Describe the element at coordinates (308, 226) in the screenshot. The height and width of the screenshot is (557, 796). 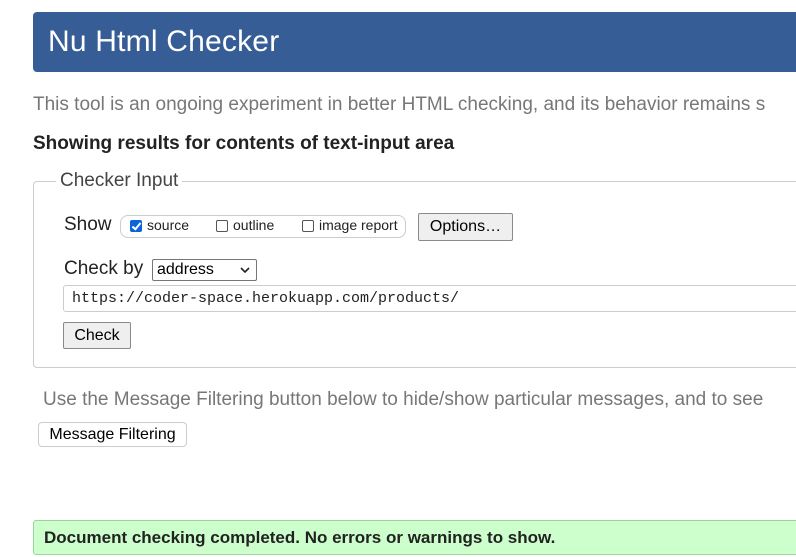
I see `image-report-checkbox` at that location.